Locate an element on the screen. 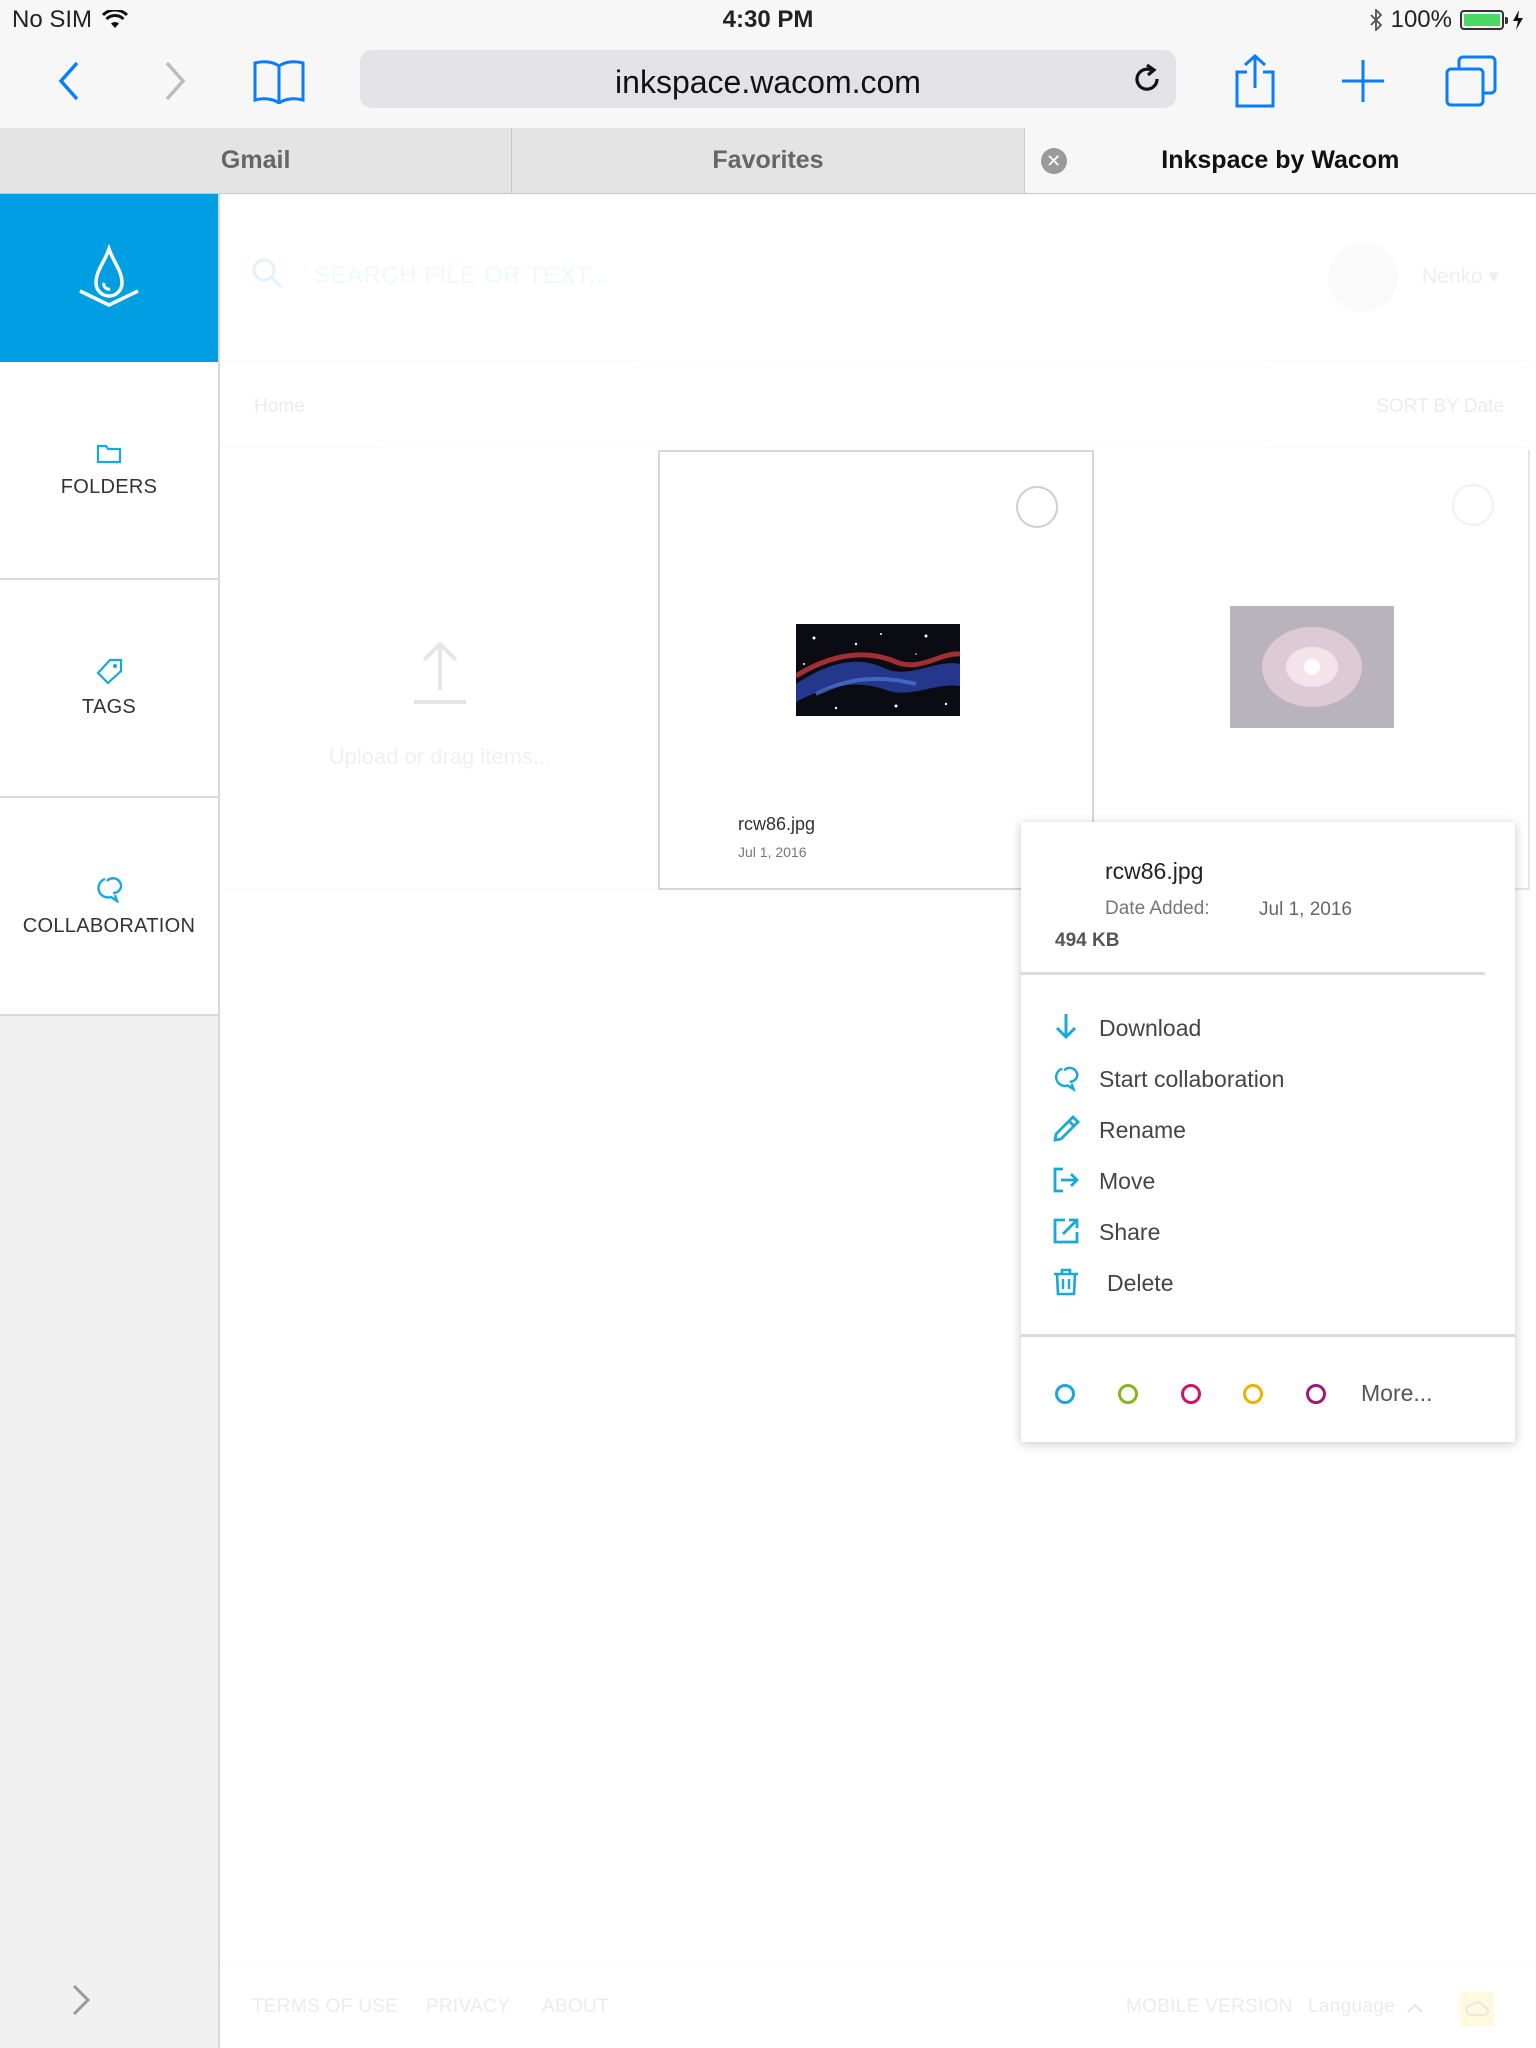 The width and height of the screenshot is (1536, 2048). rename-action: Rename is located at coordinates (1268, 1129).